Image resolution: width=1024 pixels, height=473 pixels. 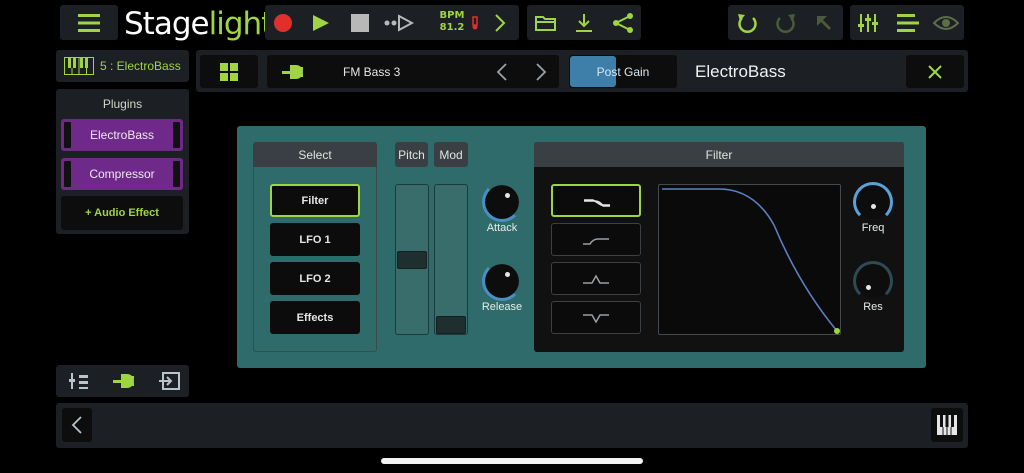 I want to click on post-gain-slider: Post Gain, so click(x=623, y=71).